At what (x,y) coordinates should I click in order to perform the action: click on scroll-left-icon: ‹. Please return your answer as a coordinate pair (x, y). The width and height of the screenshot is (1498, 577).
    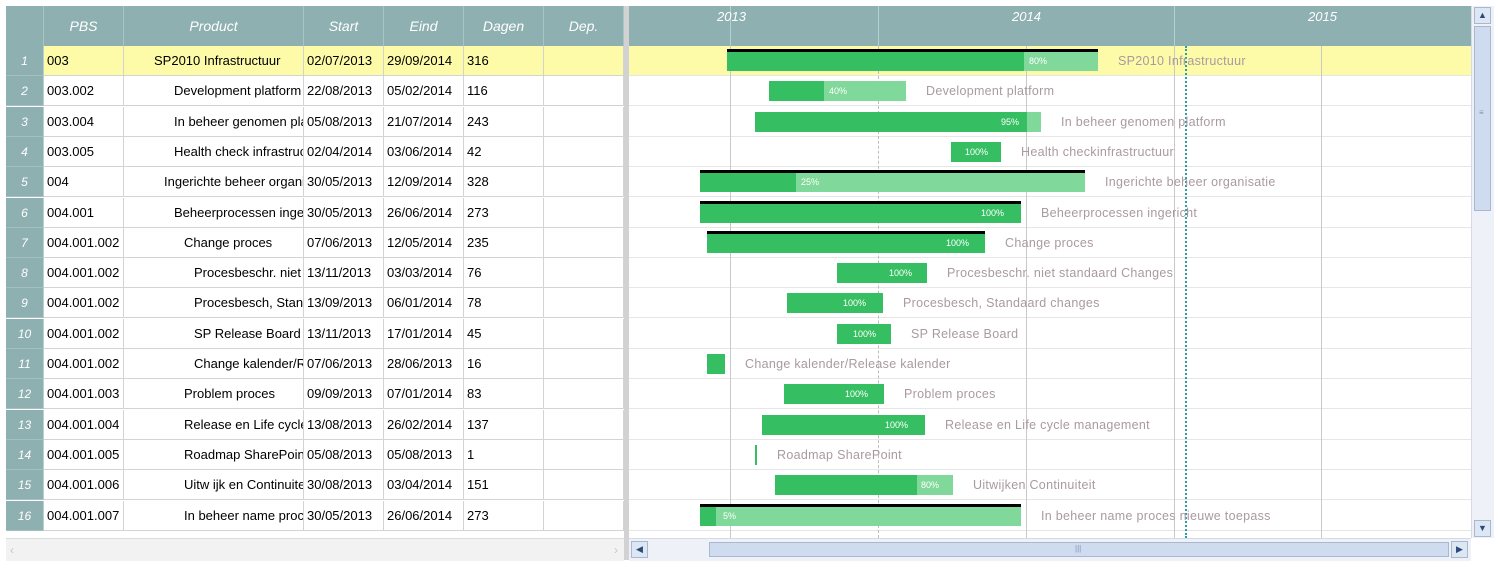
    Looking at the image, I should click on (12, 550).